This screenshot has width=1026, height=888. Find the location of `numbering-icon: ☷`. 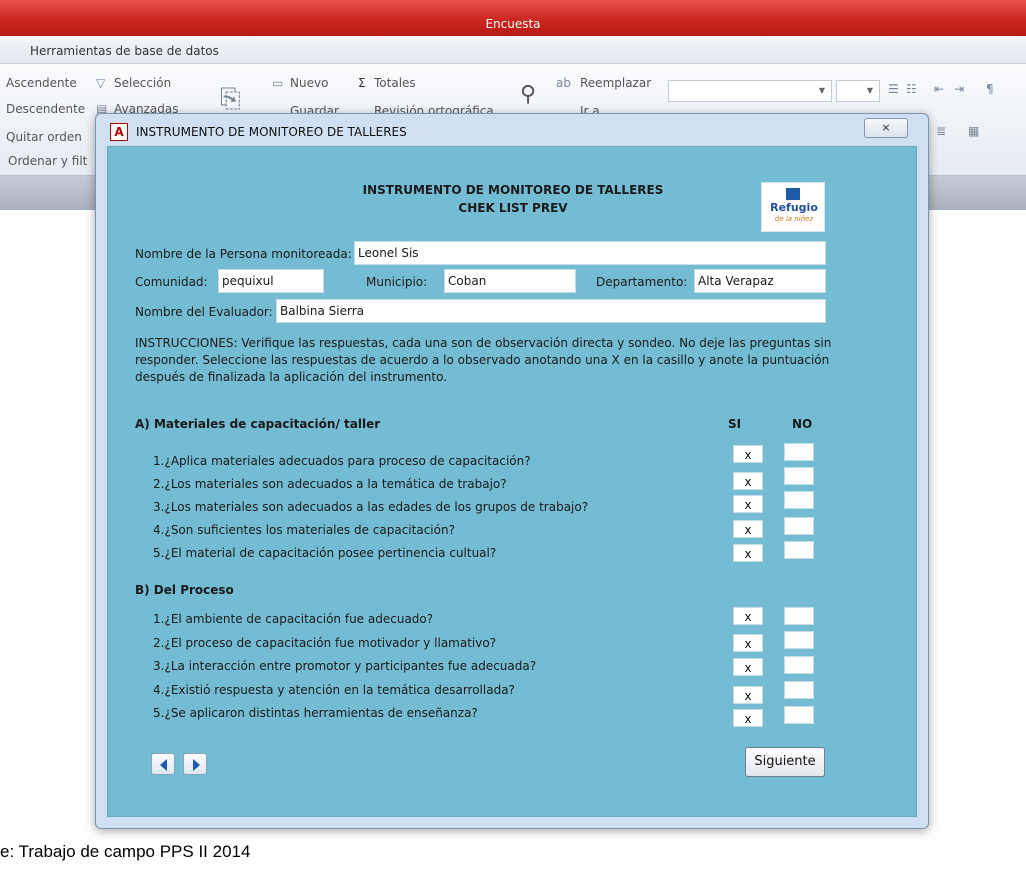

numbering-icon: ☷ is located at coordinates (911, 89).